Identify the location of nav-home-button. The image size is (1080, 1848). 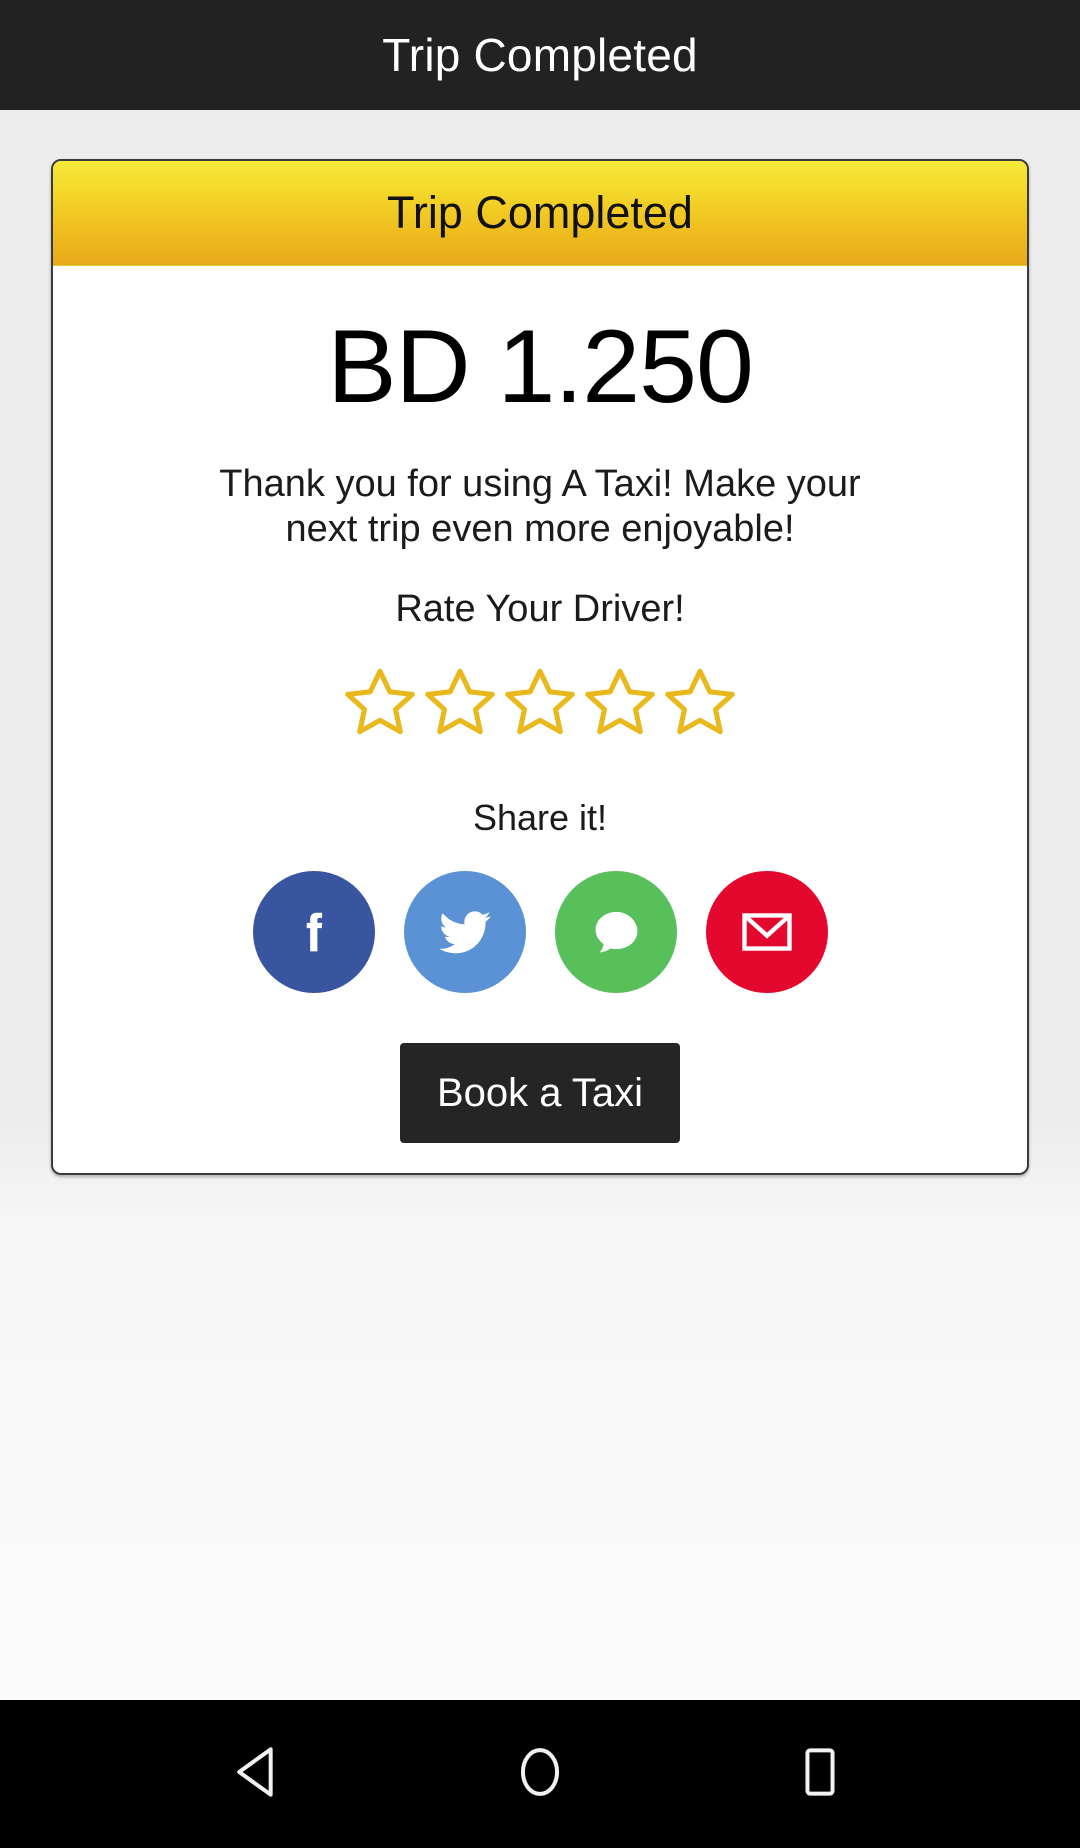
(540, 1774).